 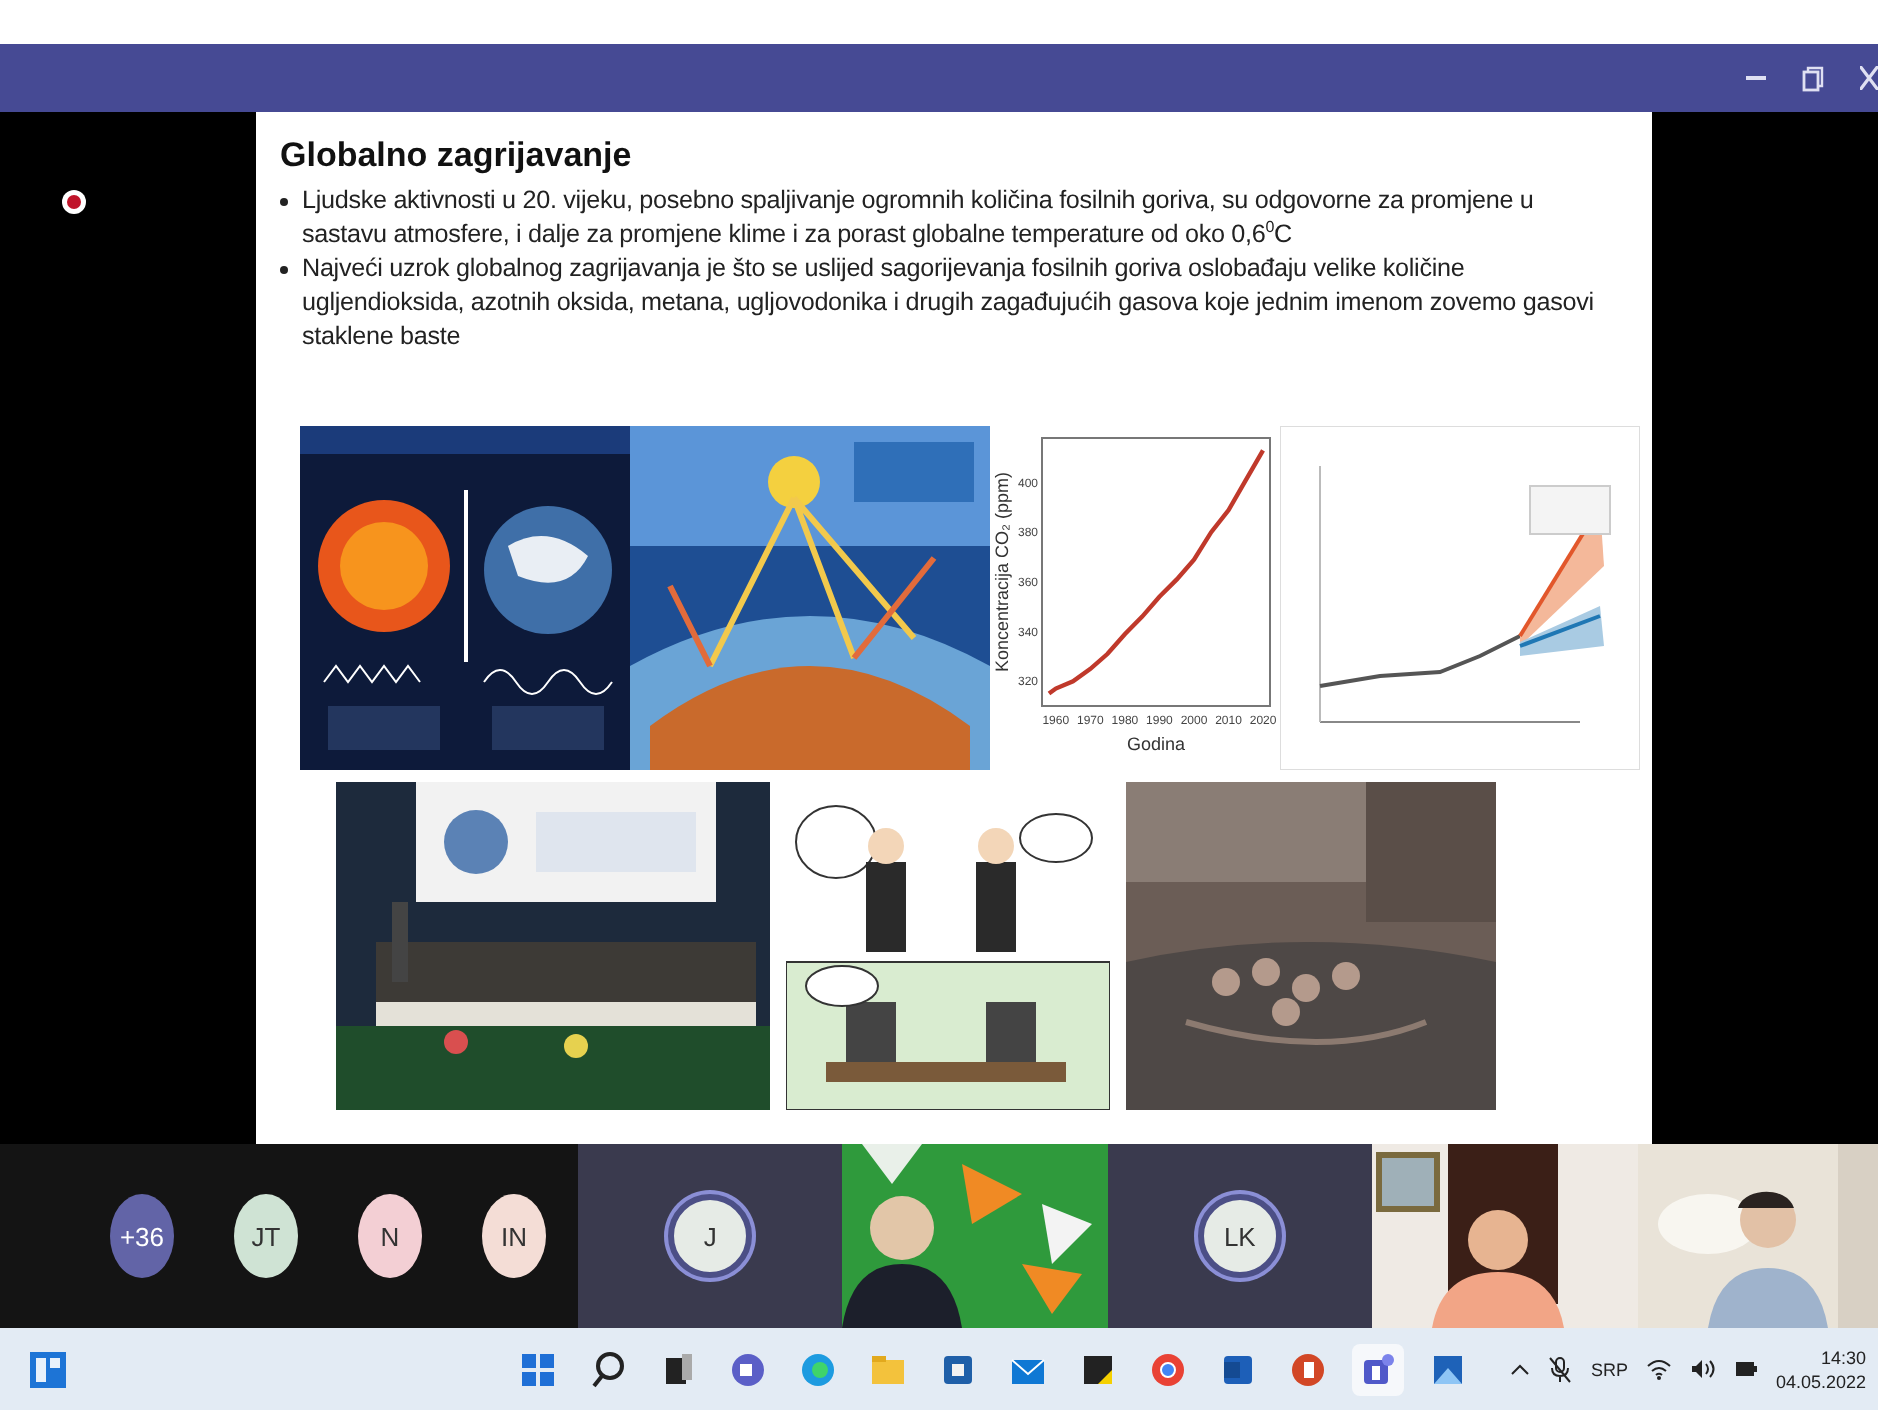 I want to click on bullet-text: Najveći uzrok globalnog zagrijavanja je što se uslijed sagorijevanja fosilnih goriva oslobađaju velike količine ugljendioksida, azotnih oksida, metana, ugljovodonika i drugih zagađujućih gasova koje jednim imenom zovemo gasovi staklene baste, so click(x=949, y=303).